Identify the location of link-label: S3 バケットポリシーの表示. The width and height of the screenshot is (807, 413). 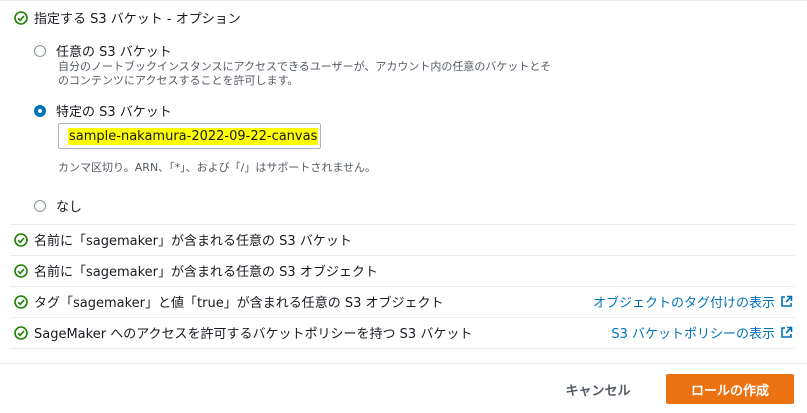
(693, 334).